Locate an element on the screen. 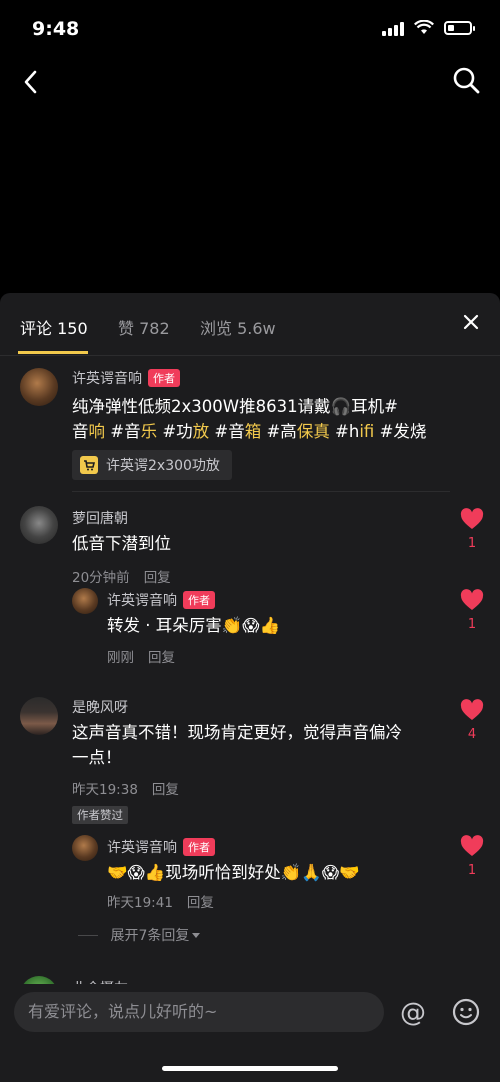 This screenshot has height=1082, width=500. chevron-down-icon is located at coordinates (196, 935).